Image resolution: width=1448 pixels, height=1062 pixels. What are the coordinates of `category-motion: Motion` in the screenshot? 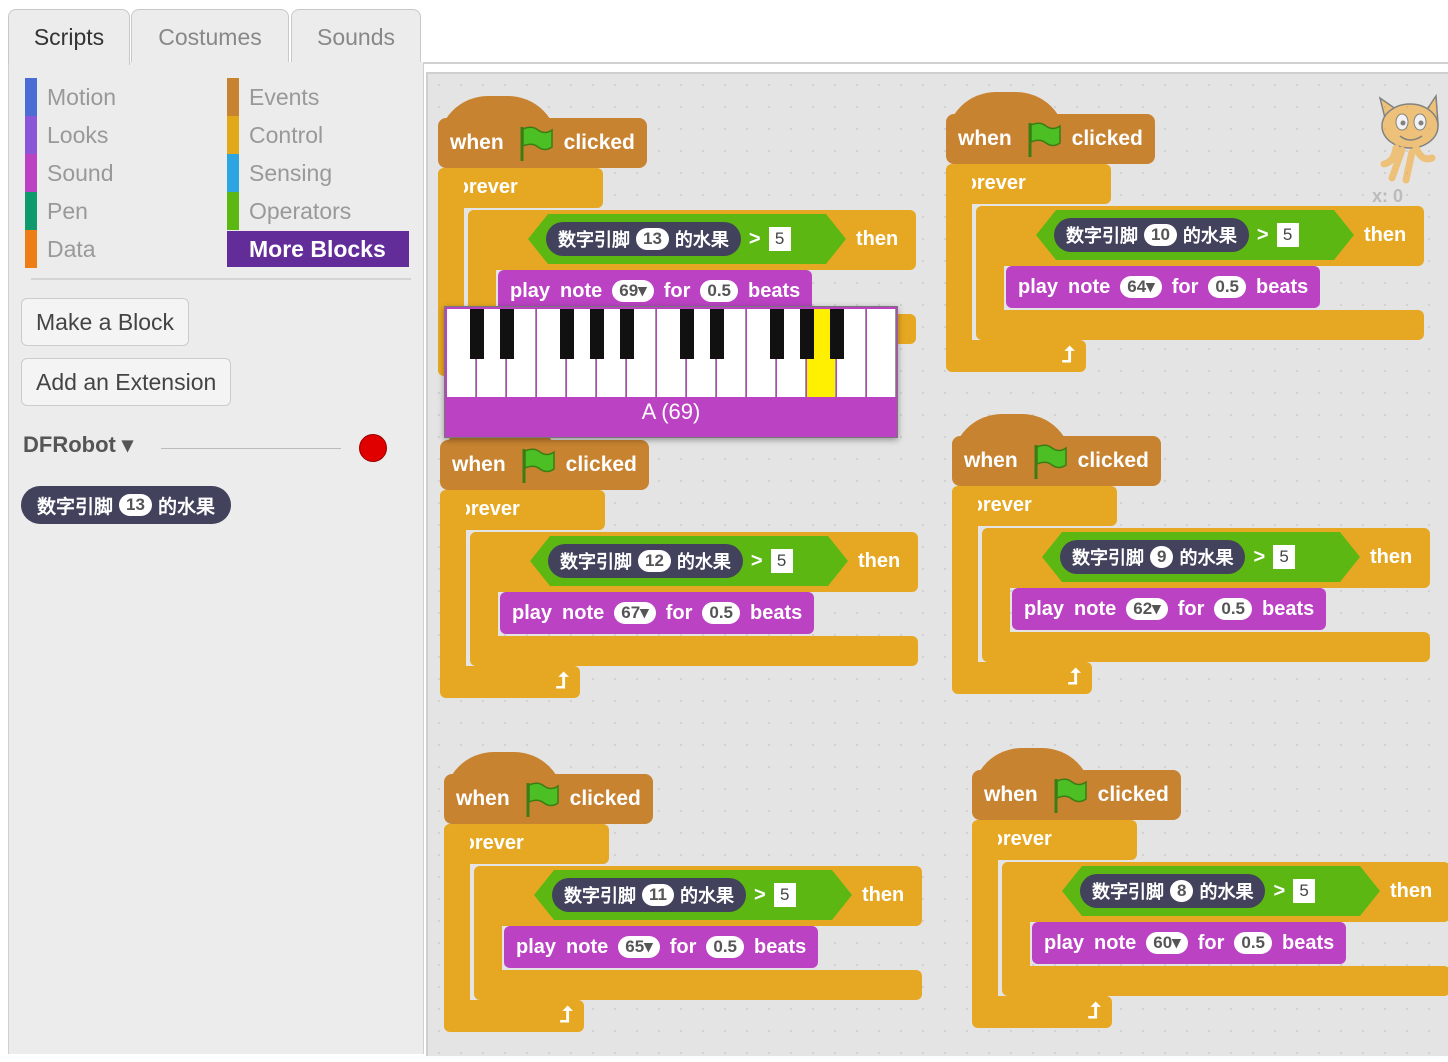 It's located at (70, 97).